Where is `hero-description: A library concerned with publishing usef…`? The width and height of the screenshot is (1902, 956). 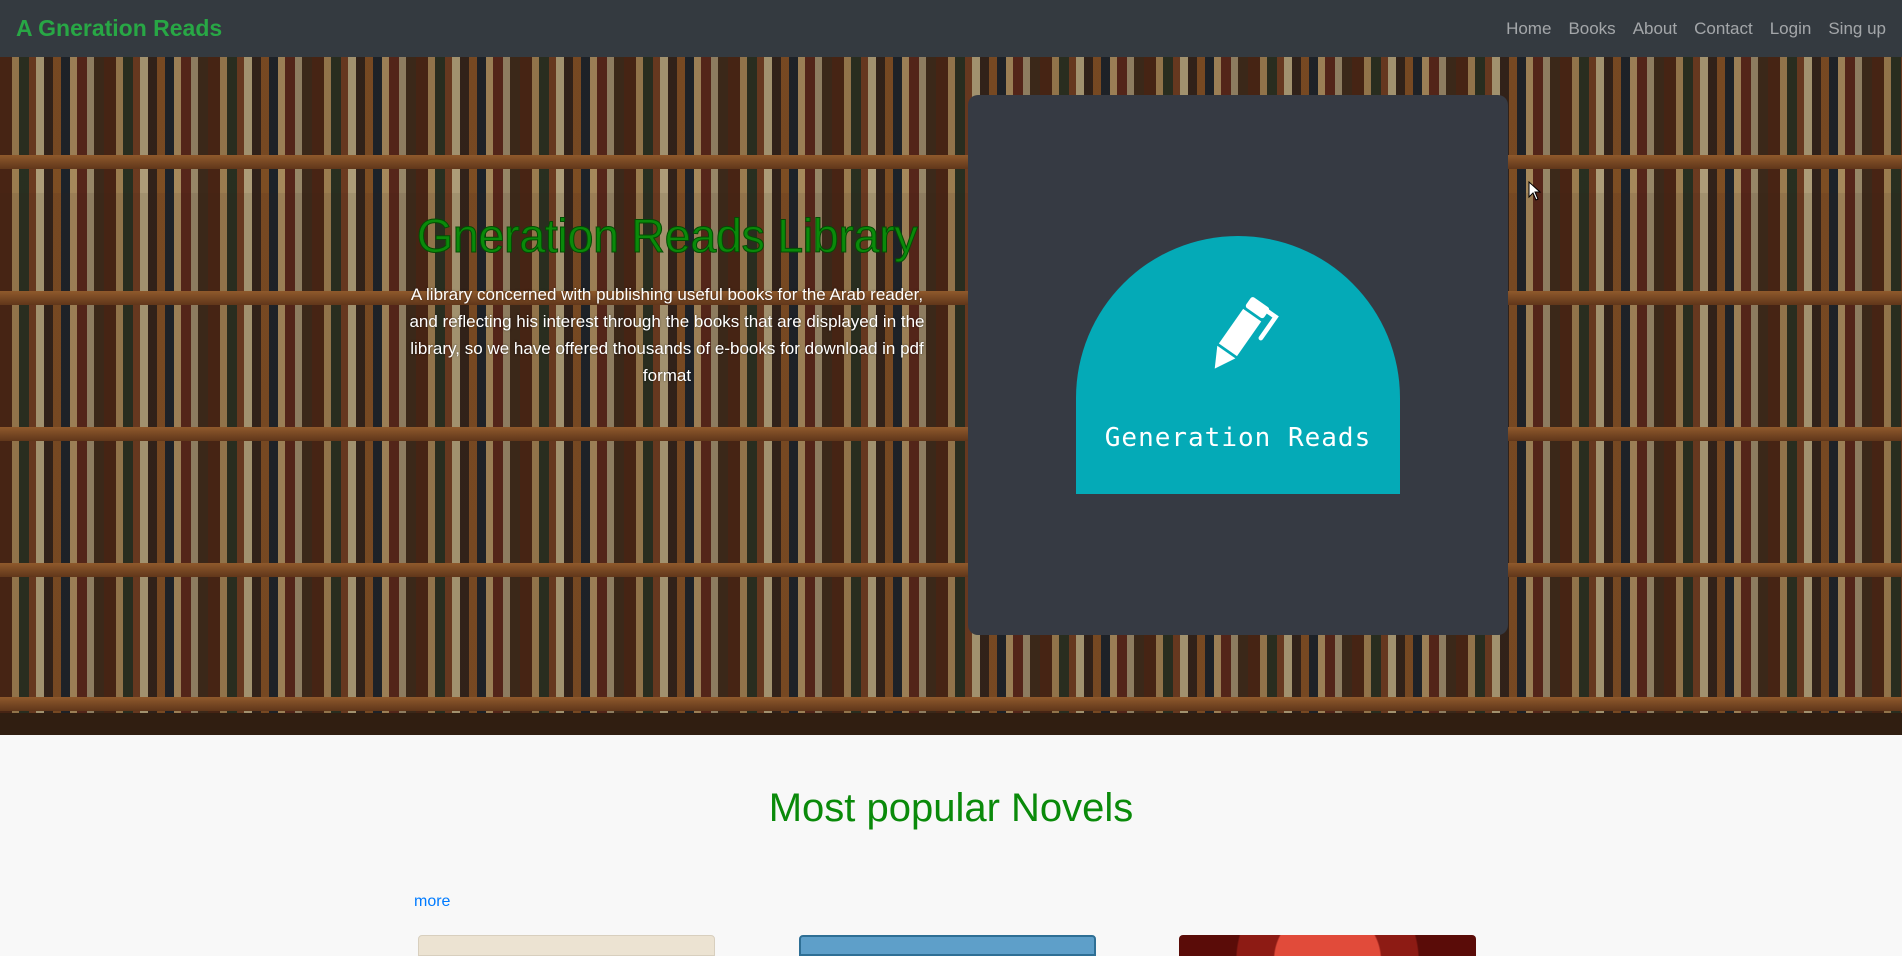
hero-description: A library concerned with publishing usef… is located at coordinates (667, 335).